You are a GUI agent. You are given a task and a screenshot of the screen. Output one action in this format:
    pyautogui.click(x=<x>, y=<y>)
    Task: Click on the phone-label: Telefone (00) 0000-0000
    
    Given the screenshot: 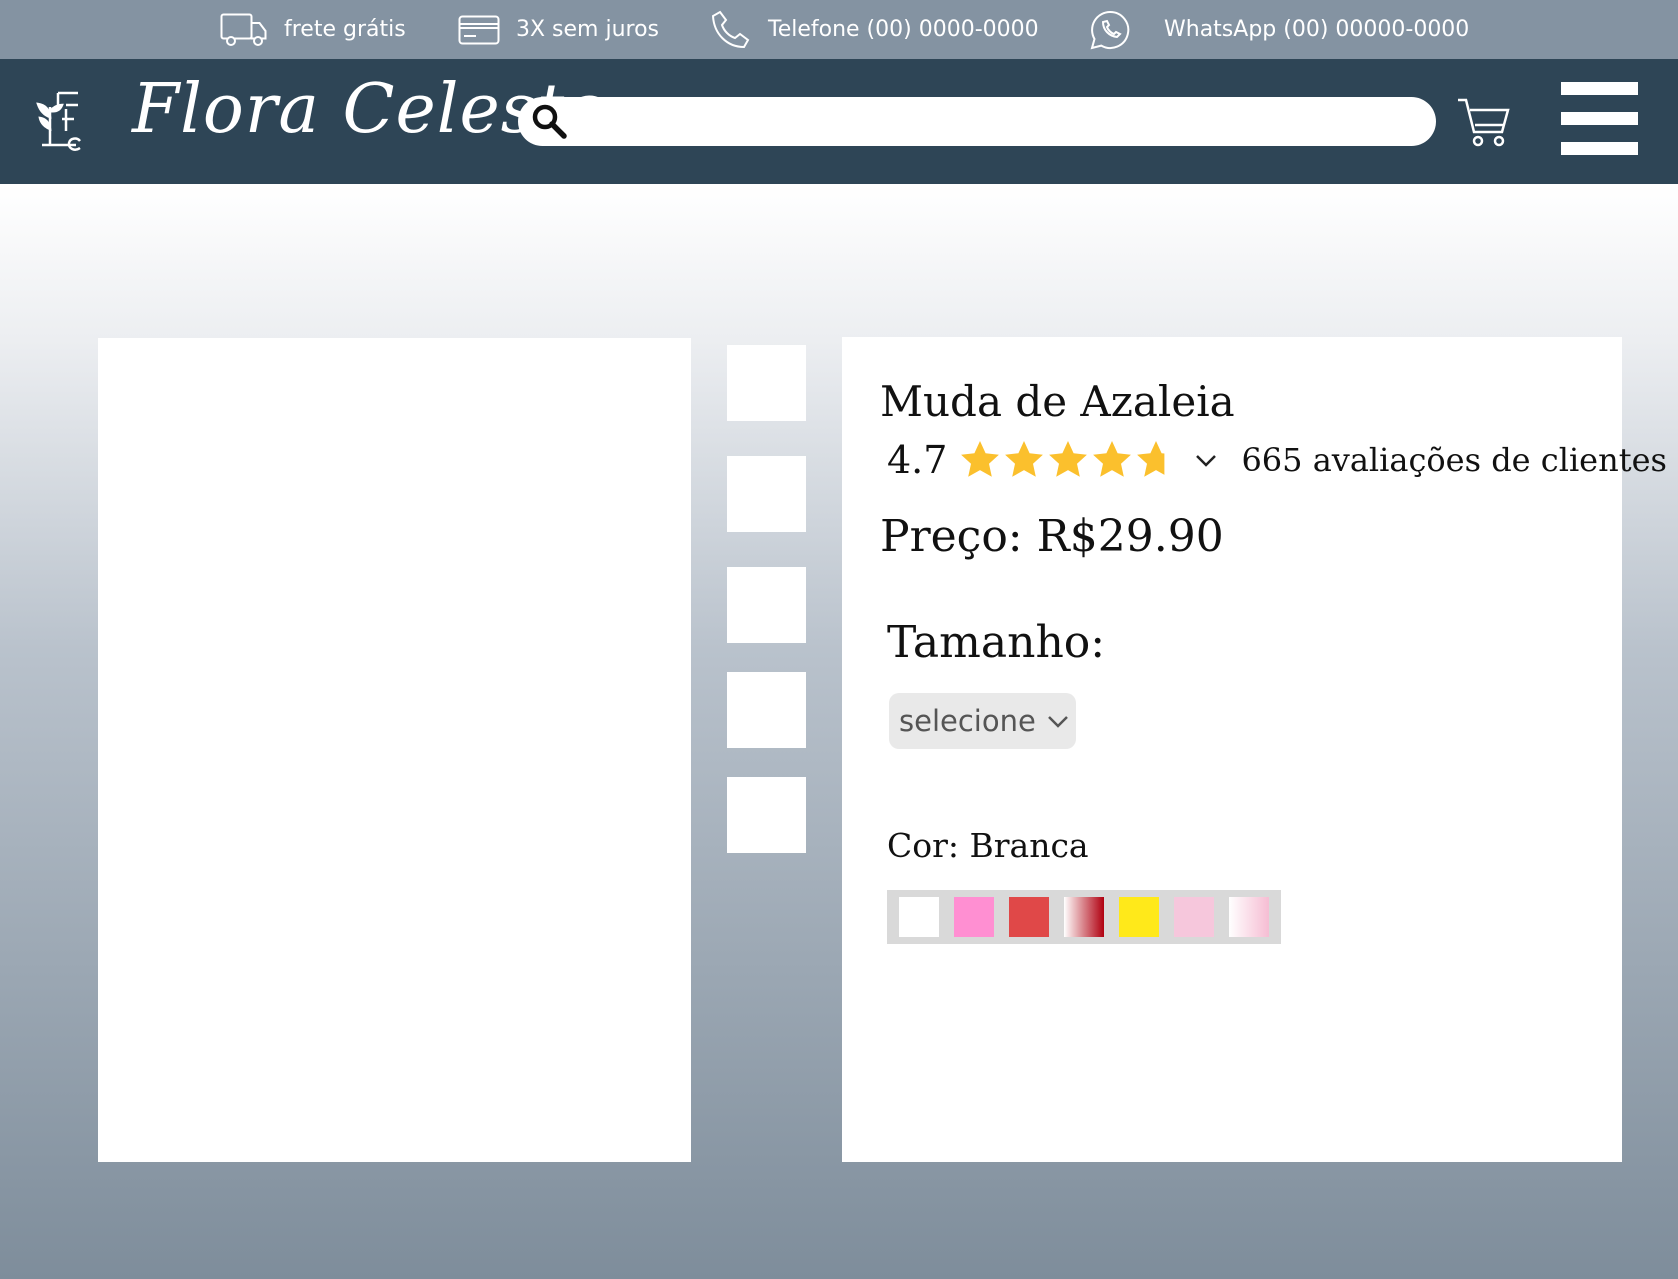 What is the action you would take?
    pyautogui.click(x=903, y=29)
    